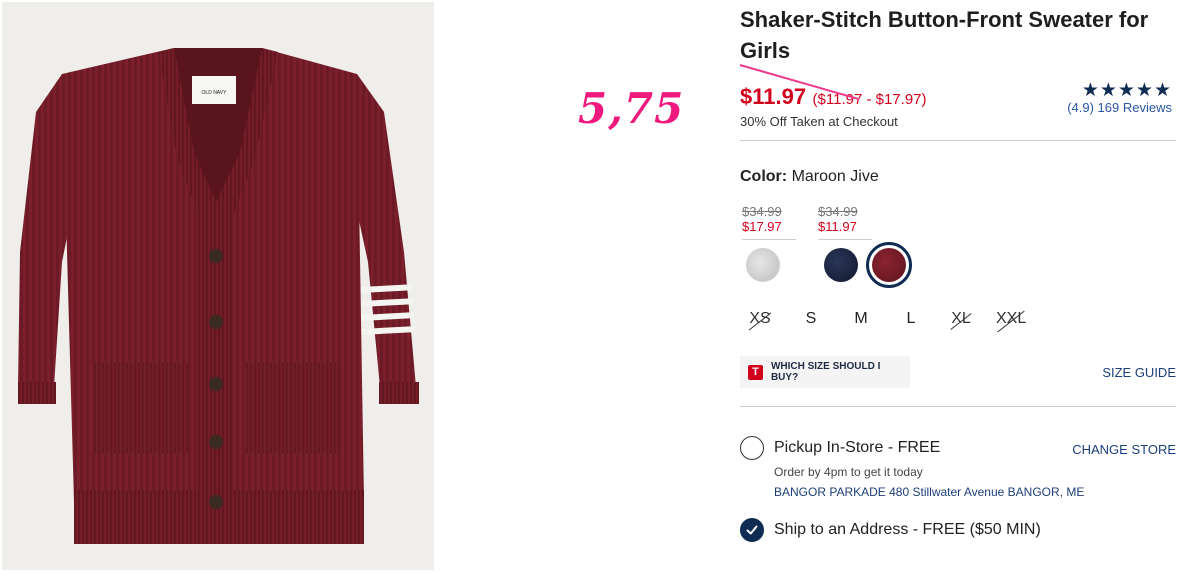 This screenshot has width=1182, height=572. What do you see at coordinates (907, 529) in the screenshot?
I see `ship-title: Ship to an Address - FREE ($50 MIN)` at bounding box center [907, 529].